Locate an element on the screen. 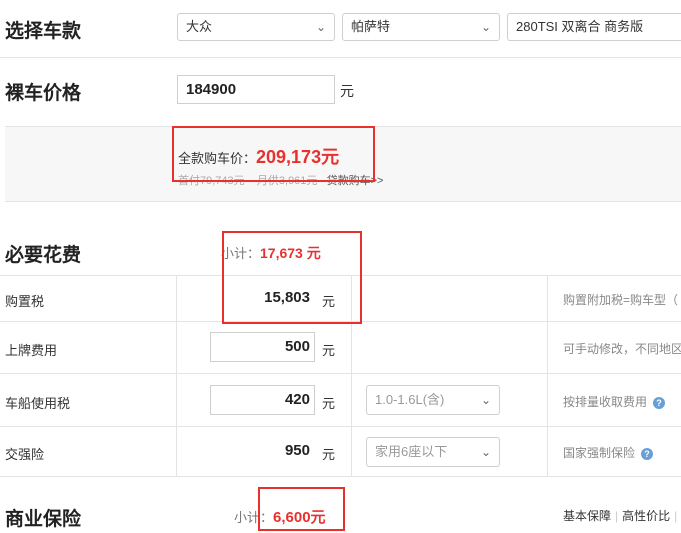 The height and width of the screenshot is (533, 681). trim-select-value: 280TSI 双离合 商务版 is located at coordinates (580, 26).